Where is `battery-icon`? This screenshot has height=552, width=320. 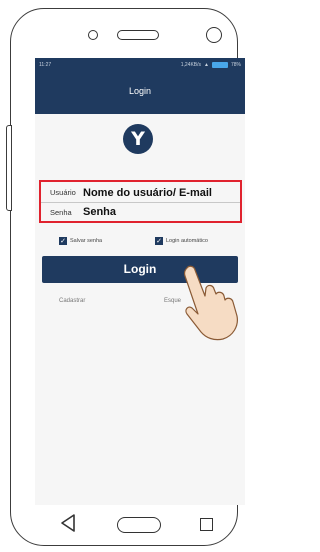
battery-icon is located at coordinates (219, 65).